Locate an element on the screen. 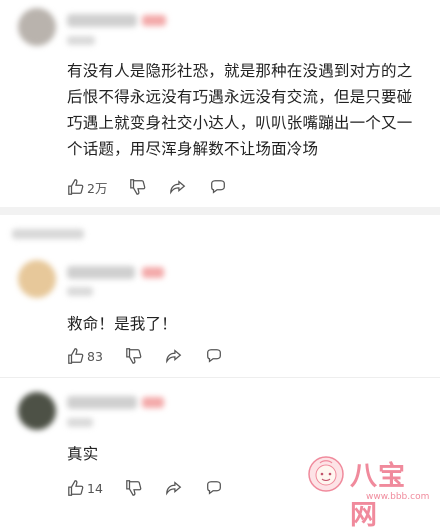 Image resolution: width=440 pixels, height=532 pixels. watermark-url: www.bbb.com is located at coordinates (398, 497).